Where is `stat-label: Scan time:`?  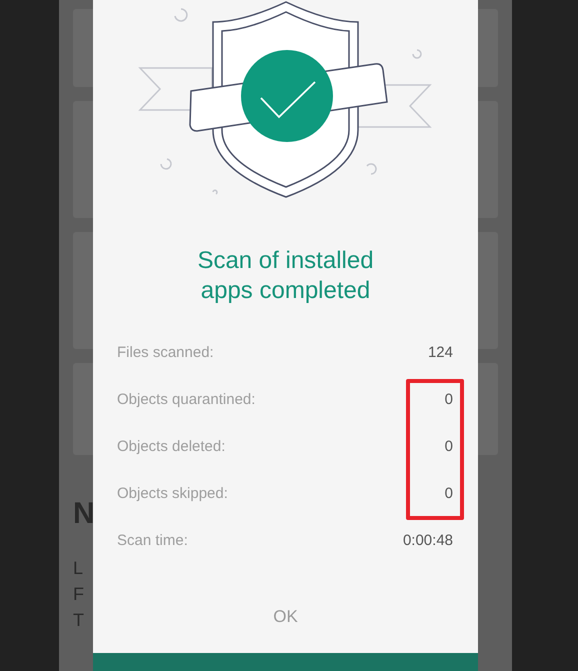
stat-label: Scan time: is located at coordinates (152, 541).